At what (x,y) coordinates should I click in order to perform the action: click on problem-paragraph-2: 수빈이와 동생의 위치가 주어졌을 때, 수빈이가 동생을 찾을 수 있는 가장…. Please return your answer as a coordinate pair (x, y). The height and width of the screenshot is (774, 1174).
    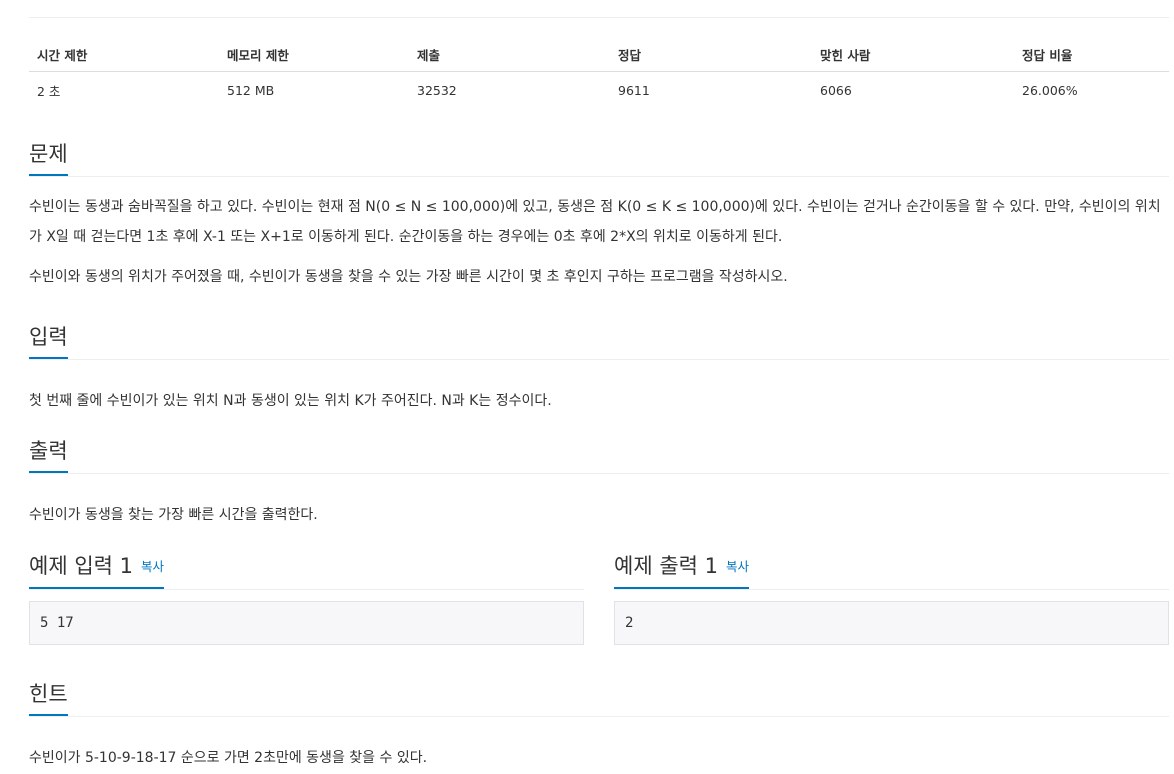
    Looking at the image, I should click on (408, 277).